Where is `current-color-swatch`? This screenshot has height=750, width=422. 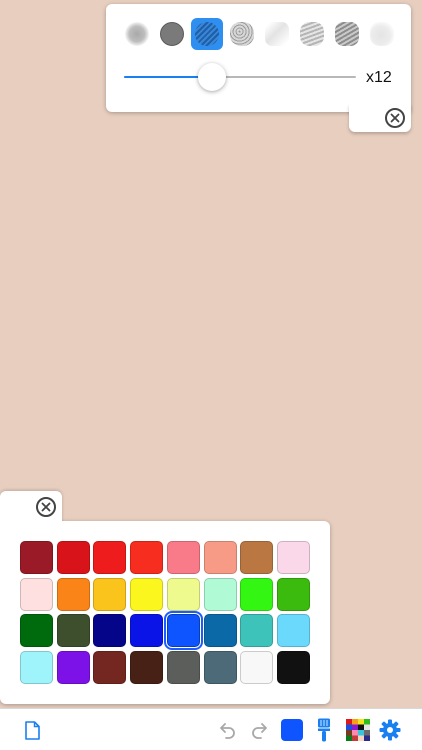 current-color-swatch is located at coordinates (292, 730).